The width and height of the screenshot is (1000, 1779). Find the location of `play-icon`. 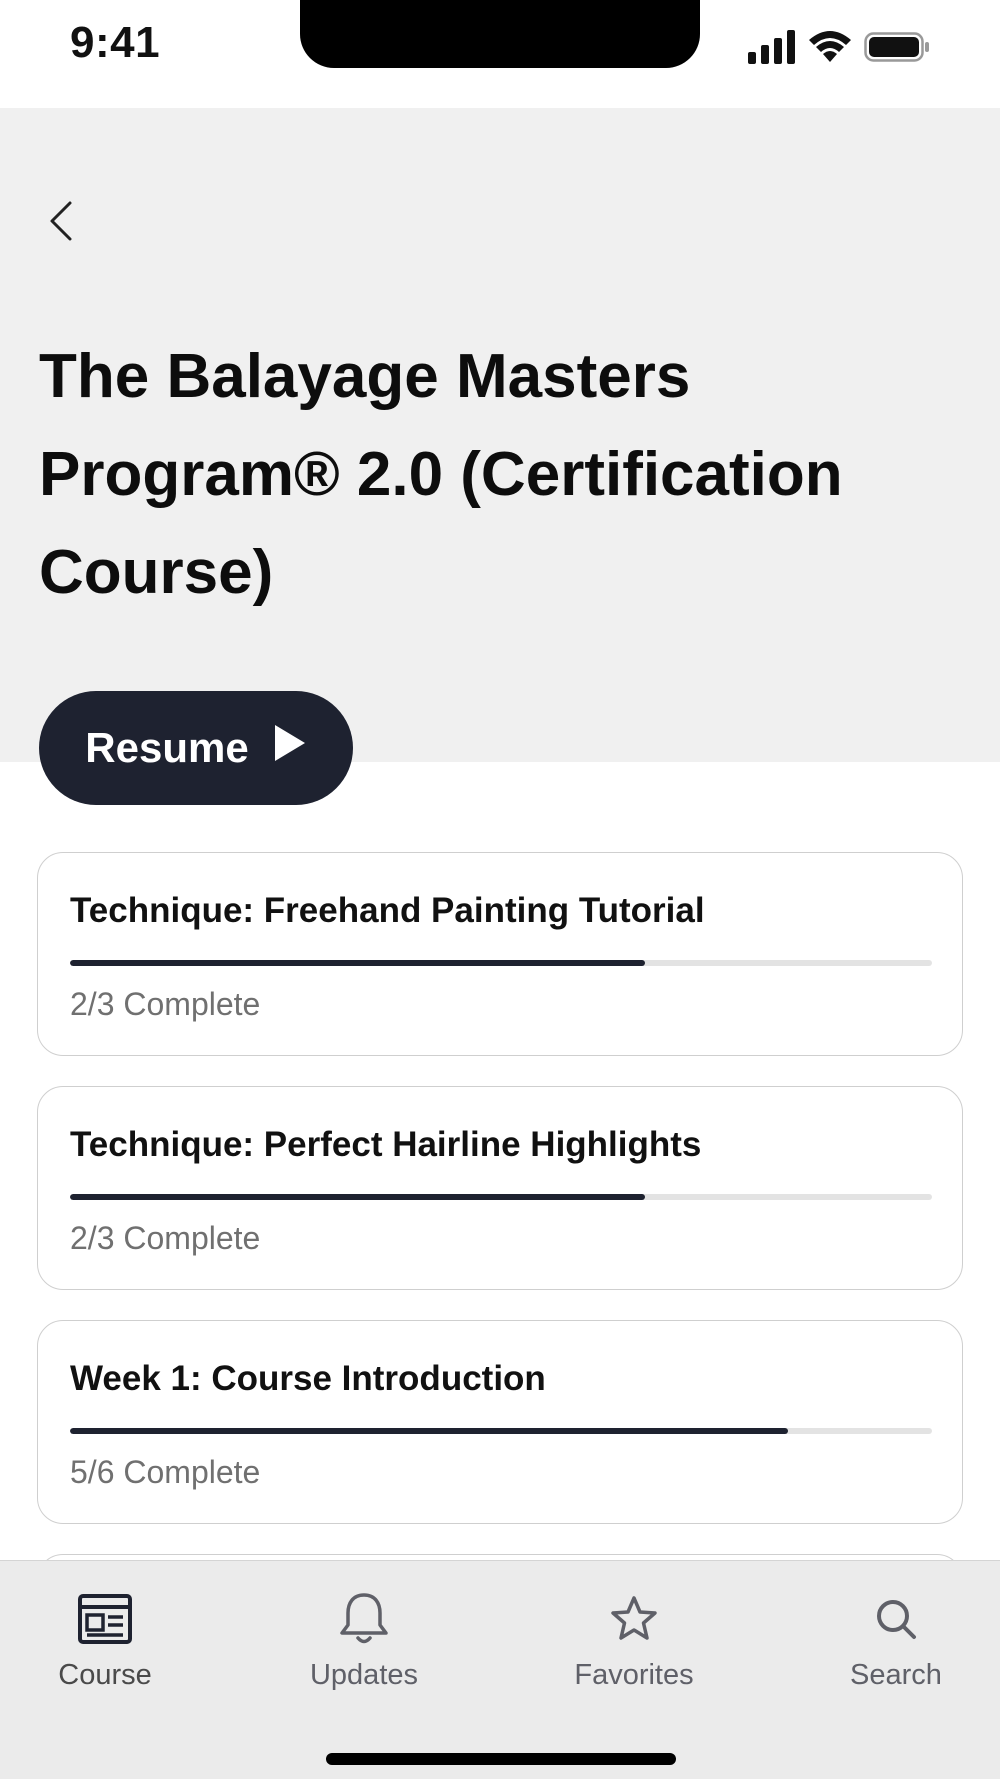

play-icon is located at coordinates (290, 748).